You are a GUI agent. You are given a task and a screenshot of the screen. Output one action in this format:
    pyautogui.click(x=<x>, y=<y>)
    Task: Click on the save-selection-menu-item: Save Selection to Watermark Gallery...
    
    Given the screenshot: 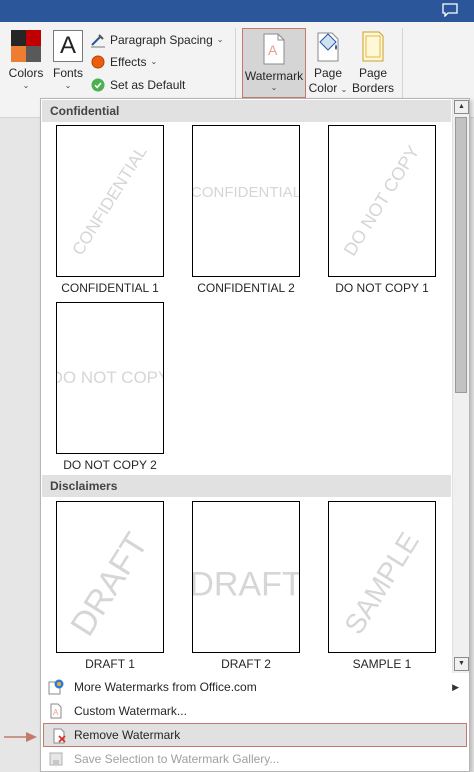 What is the action you would take?
    pyautogui.click(x=255, y=759)
    